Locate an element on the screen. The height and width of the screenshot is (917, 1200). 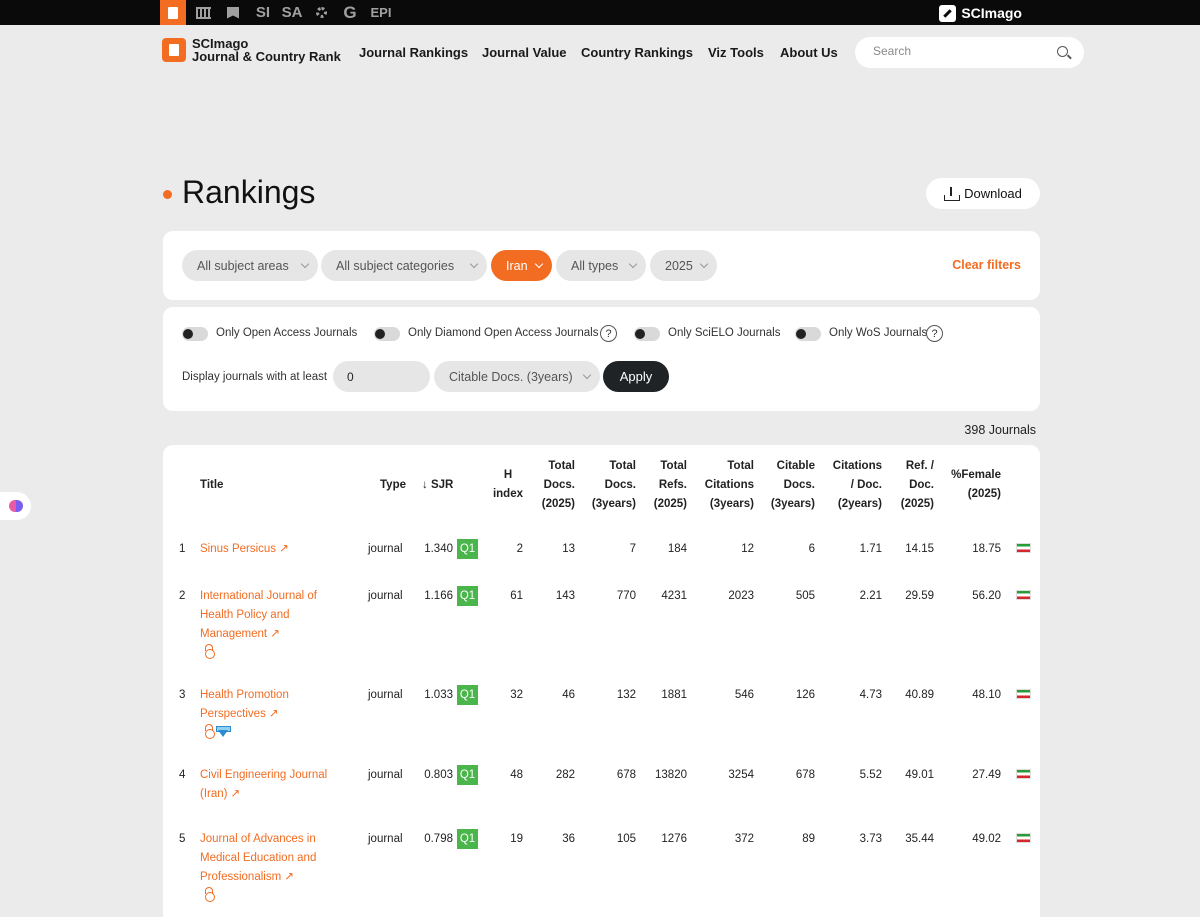
journal-icon is located at coordinates (173, 12).